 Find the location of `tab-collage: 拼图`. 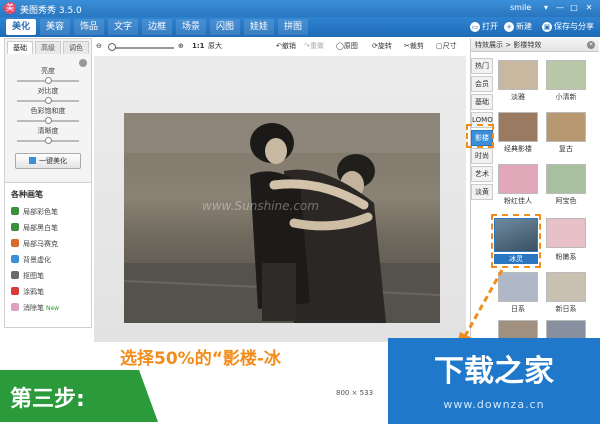

tab-collage: 拼图 is located at coordinates (293, 27).